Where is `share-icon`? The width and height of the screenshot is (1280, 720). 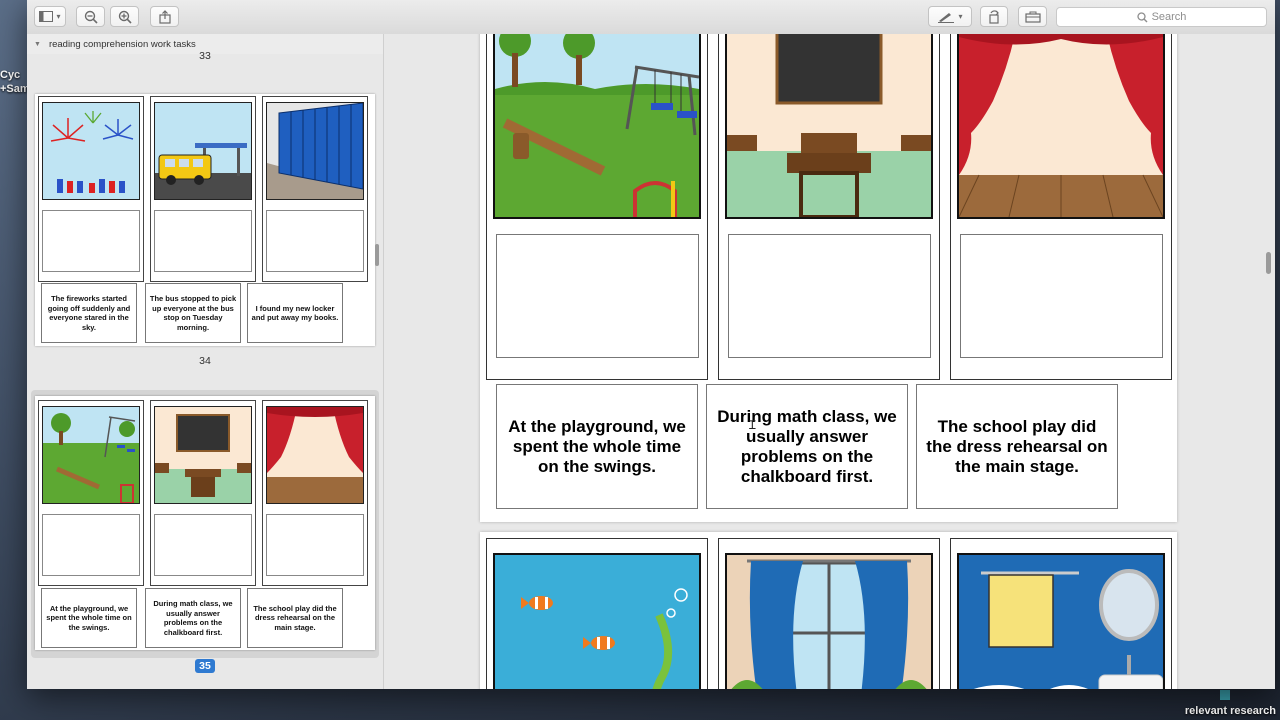
share-icon is located at coordinates (164, 16).